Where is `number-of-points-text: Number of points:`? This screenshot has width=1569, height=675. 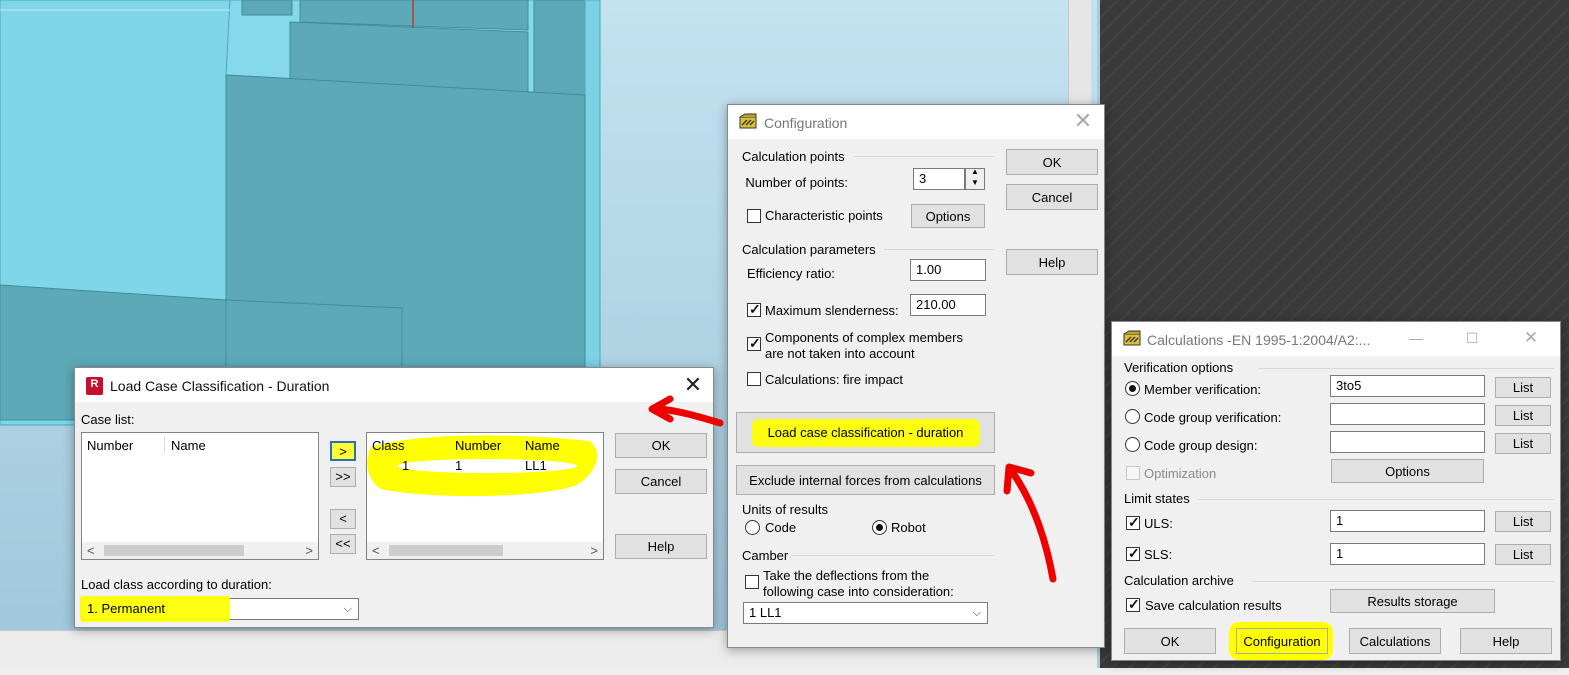 number-of-points-text: Number of points: is located at coordinates (796, 182).